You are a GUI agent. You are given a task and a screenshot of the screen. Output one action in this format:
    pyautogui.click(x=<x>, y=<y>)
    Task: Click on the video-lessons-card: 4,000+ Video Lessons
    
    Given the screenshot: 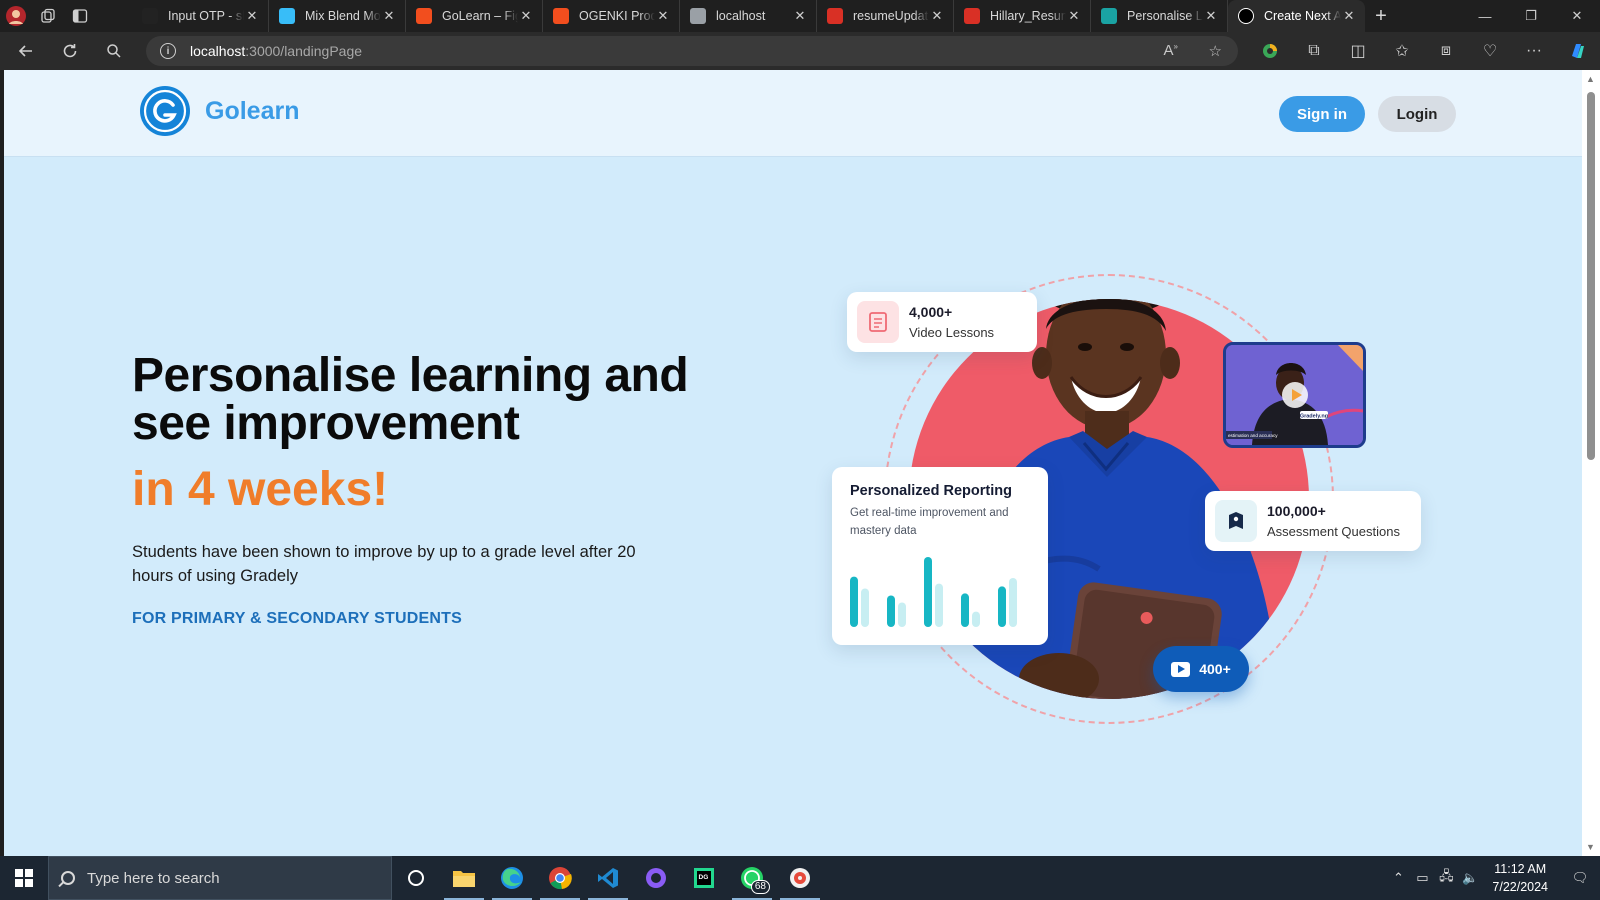 What is the action you would take?
    pyautogui.click(x=942, y=322)
    